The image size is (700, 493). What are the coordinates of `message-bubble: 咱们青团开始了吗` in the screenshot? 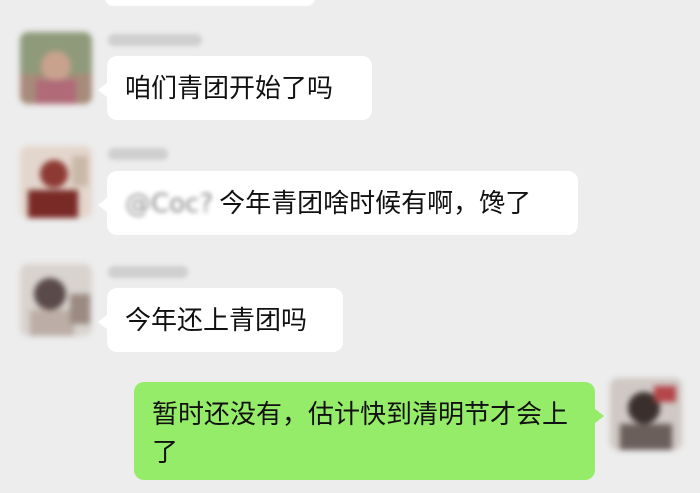 It's located at (235, 88).